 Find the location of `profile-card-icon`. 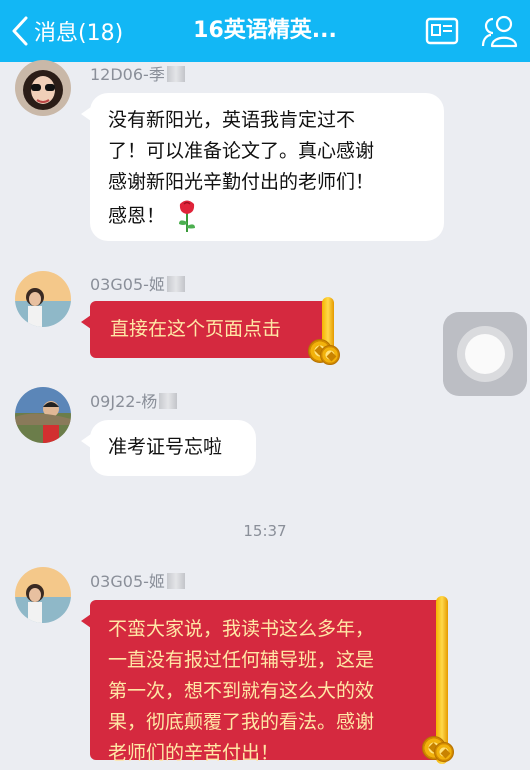

profile-card-icon is located at coordinates (442, 31).